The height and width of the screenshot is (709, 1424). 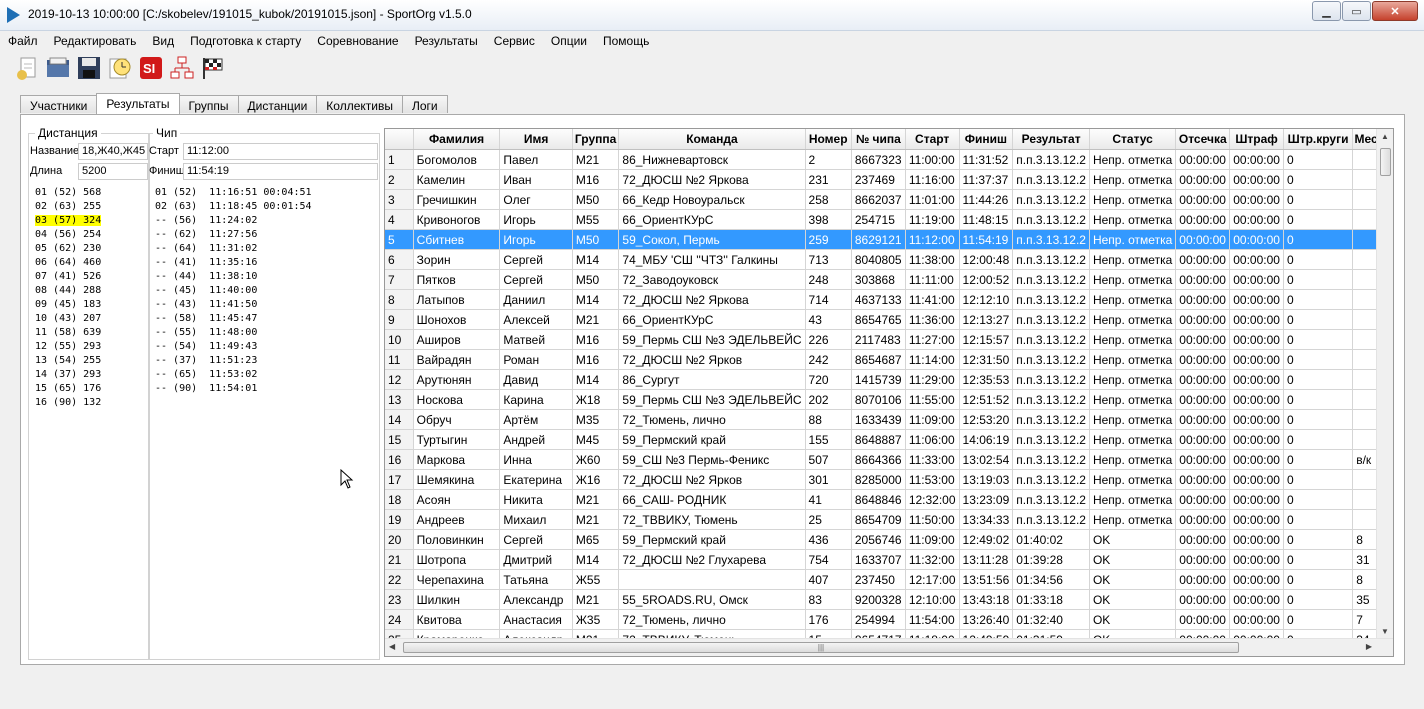 I want to click on table-cell: 398, so click(x=828, y=219).